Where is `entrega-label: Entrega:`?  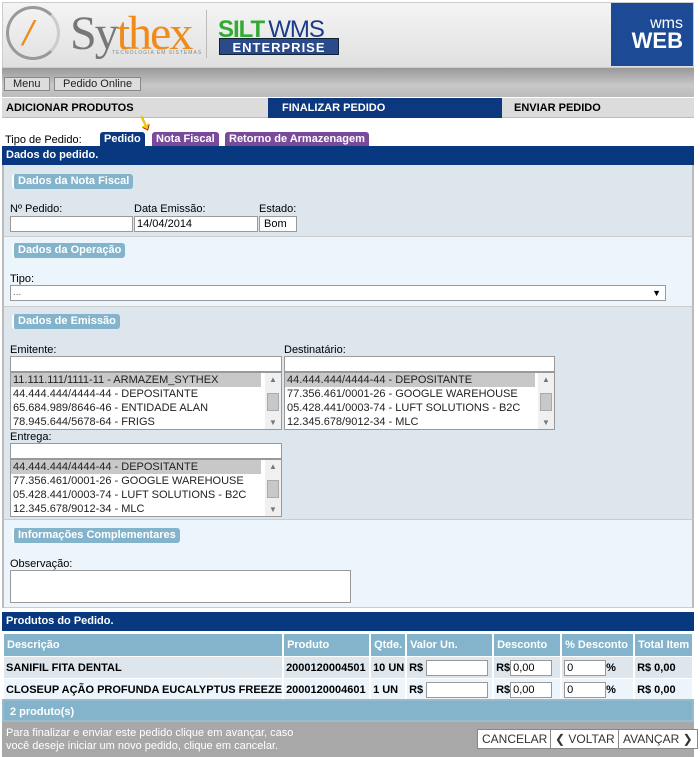 entrega-label: Entrega: is located at coordinates (31, 437).